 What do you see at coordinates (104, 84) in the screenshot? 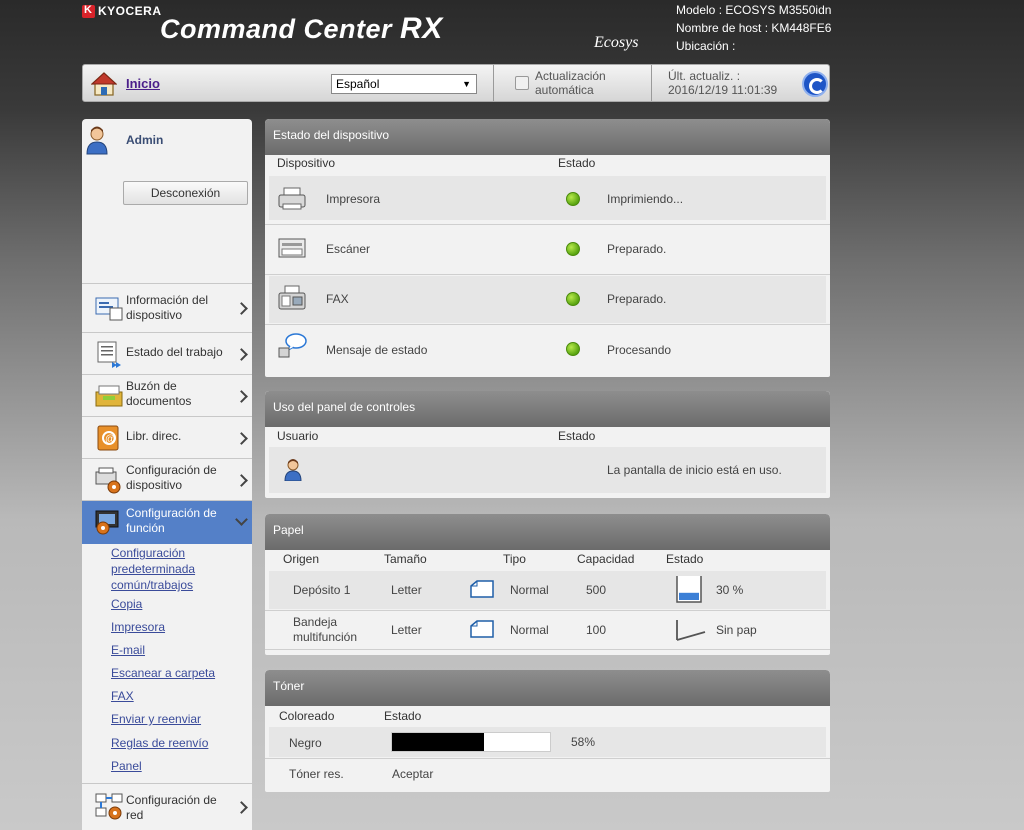
I see `home-icon` at bounding box center [104, 84].